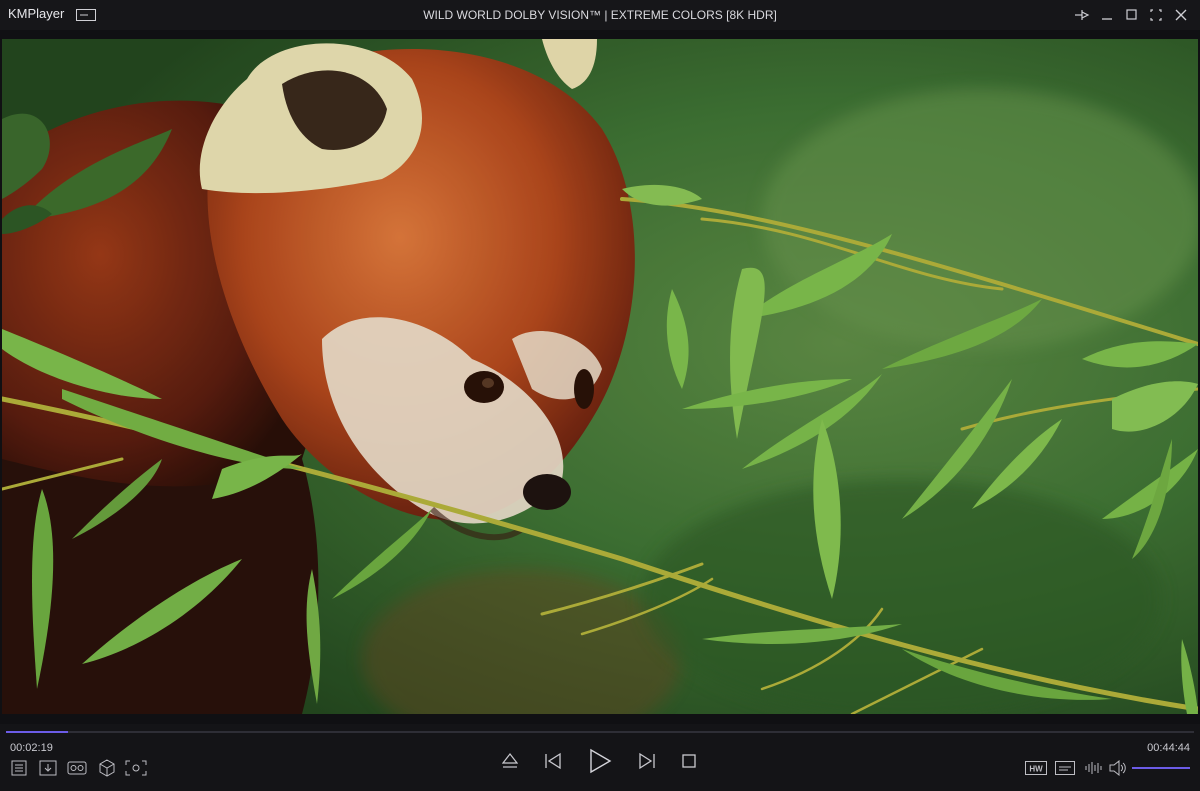  I want to click on fullscreen-icon, so click(1156, 15).